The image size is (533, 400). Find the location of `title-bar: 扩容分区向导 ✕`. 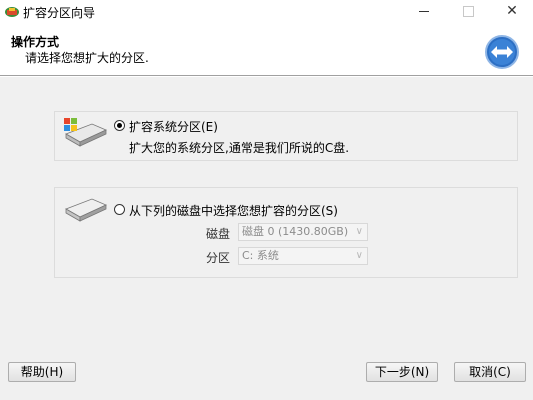

title-bar: 扩容分区向导 ✕ is located at coordinates (266, 12).